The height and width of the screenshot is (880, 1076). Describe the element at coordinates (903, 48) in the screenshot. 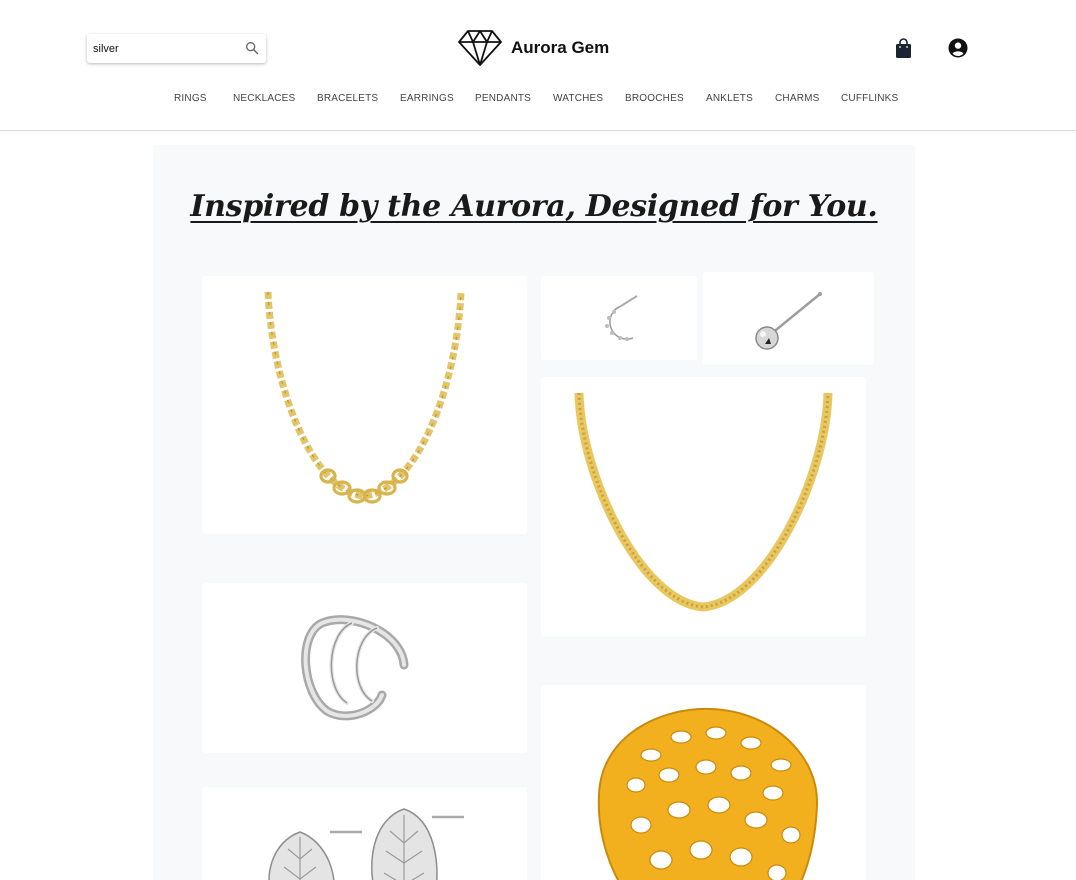

I see `shopping-bag-icon` at that location.